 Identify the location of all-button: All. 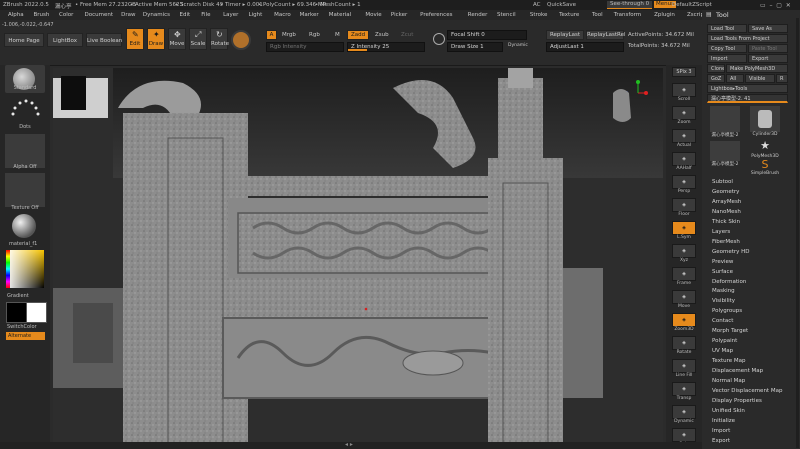
(735, 78).